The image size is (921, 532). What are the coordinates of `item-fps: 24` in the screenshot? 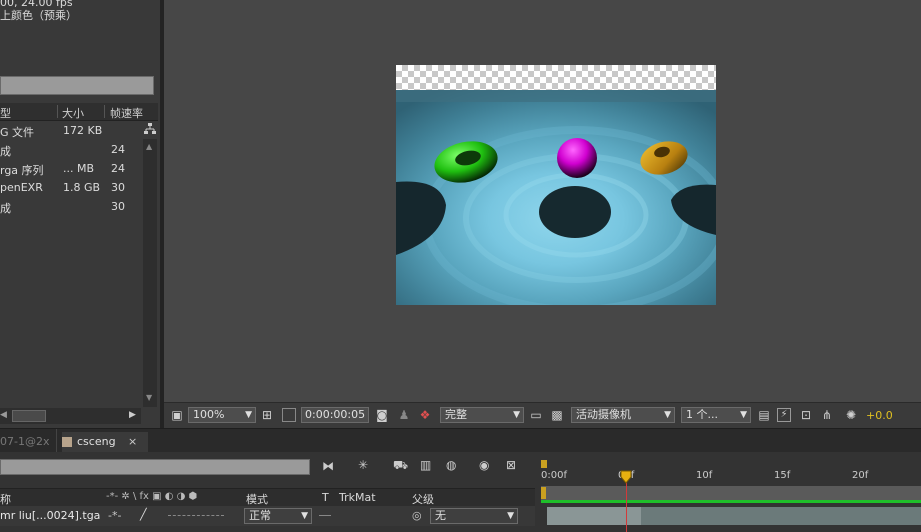 It's located at (118, 168).